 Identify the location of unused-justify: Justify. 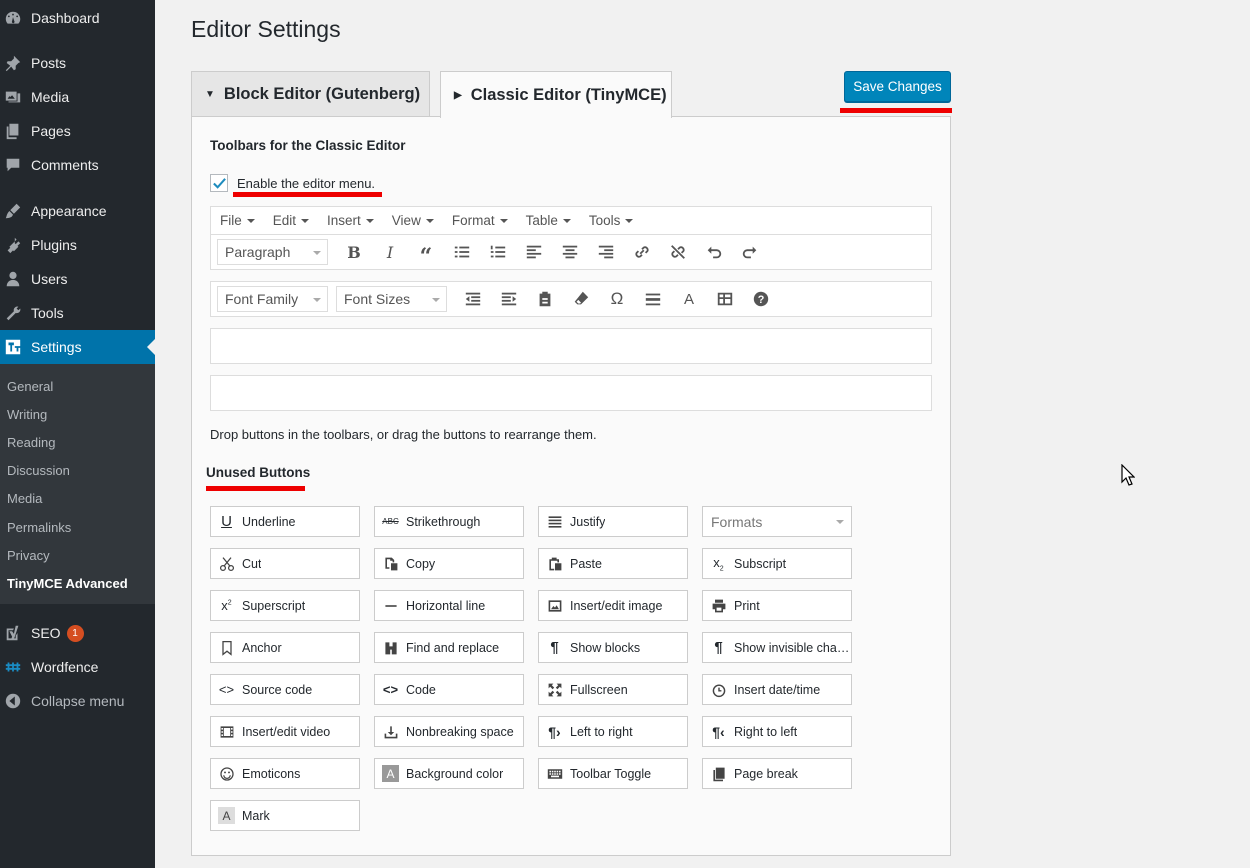
(613, 521).